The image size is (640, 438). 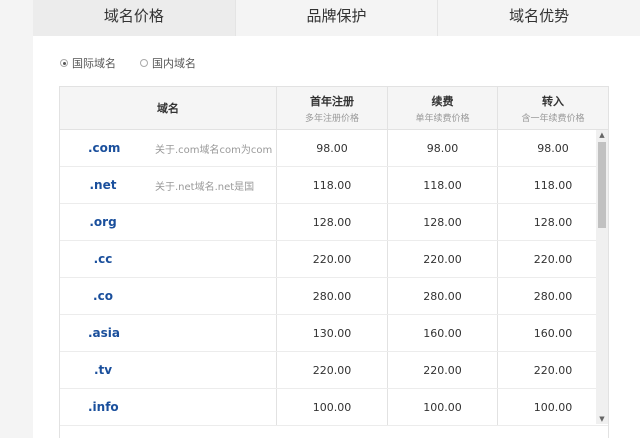 What do you see at coordinates (602, 419) in the screenshot?
I see `arrow-down-icon: ▼` at bounding box center [602, 419].